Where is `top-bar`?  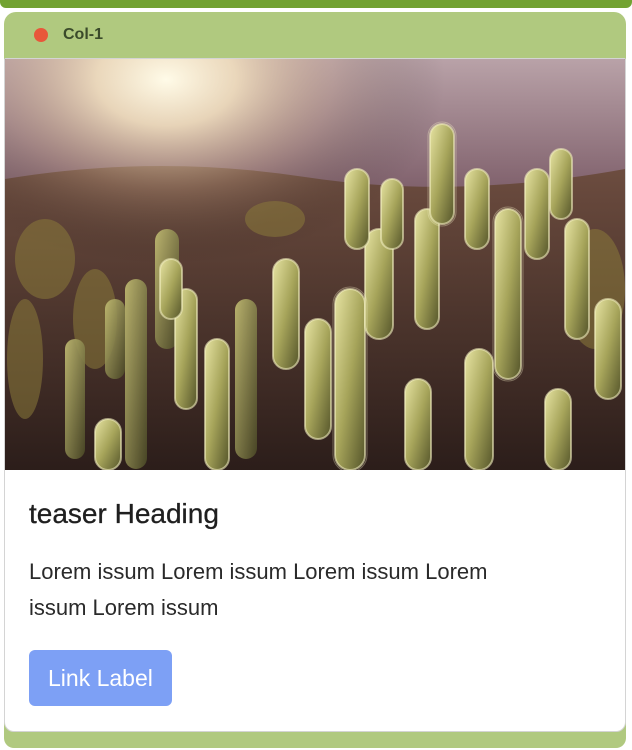
top-bar is located at coordinates (316, 4).